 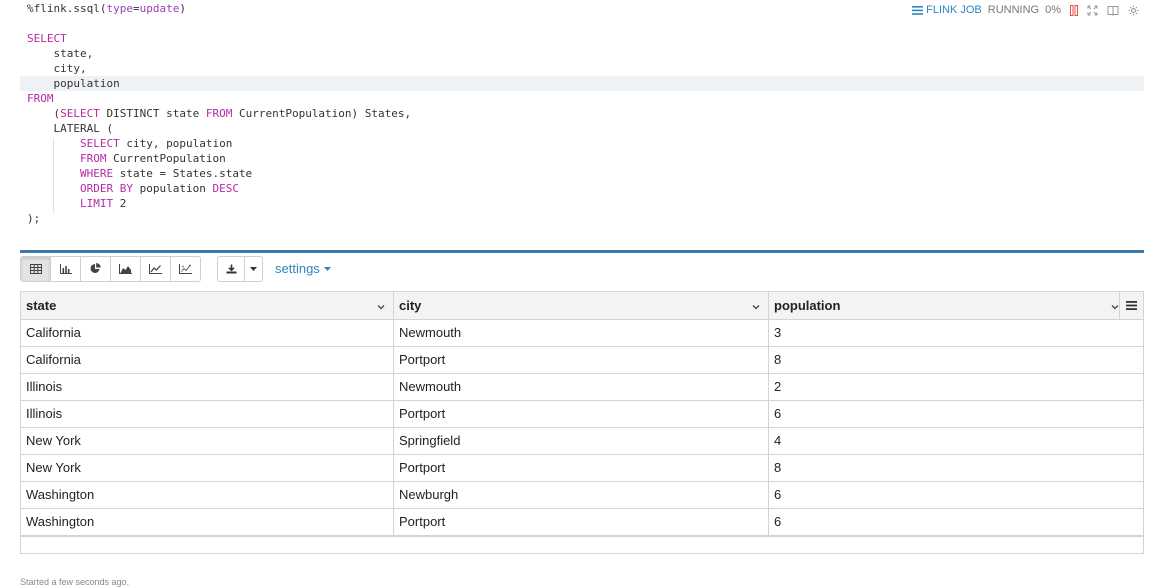 I want to click on download-icon, so click(x=231, y=269).